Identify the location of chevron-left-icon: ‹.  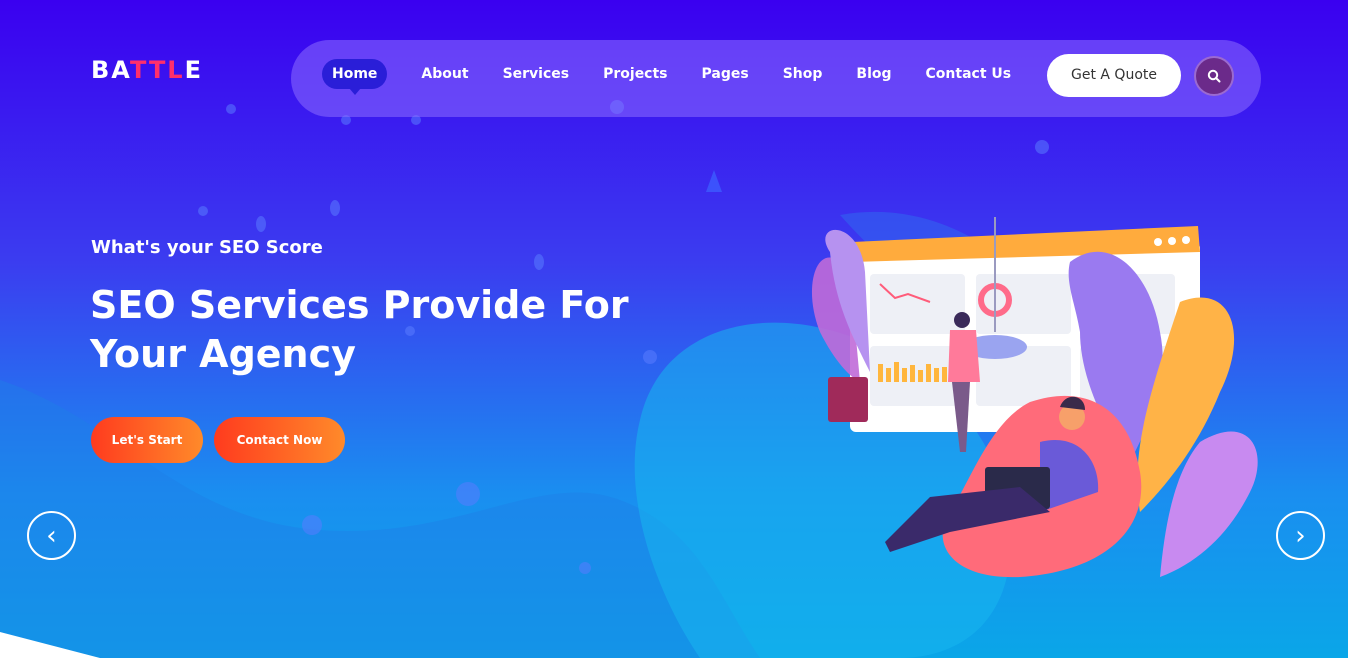
(51, 535).